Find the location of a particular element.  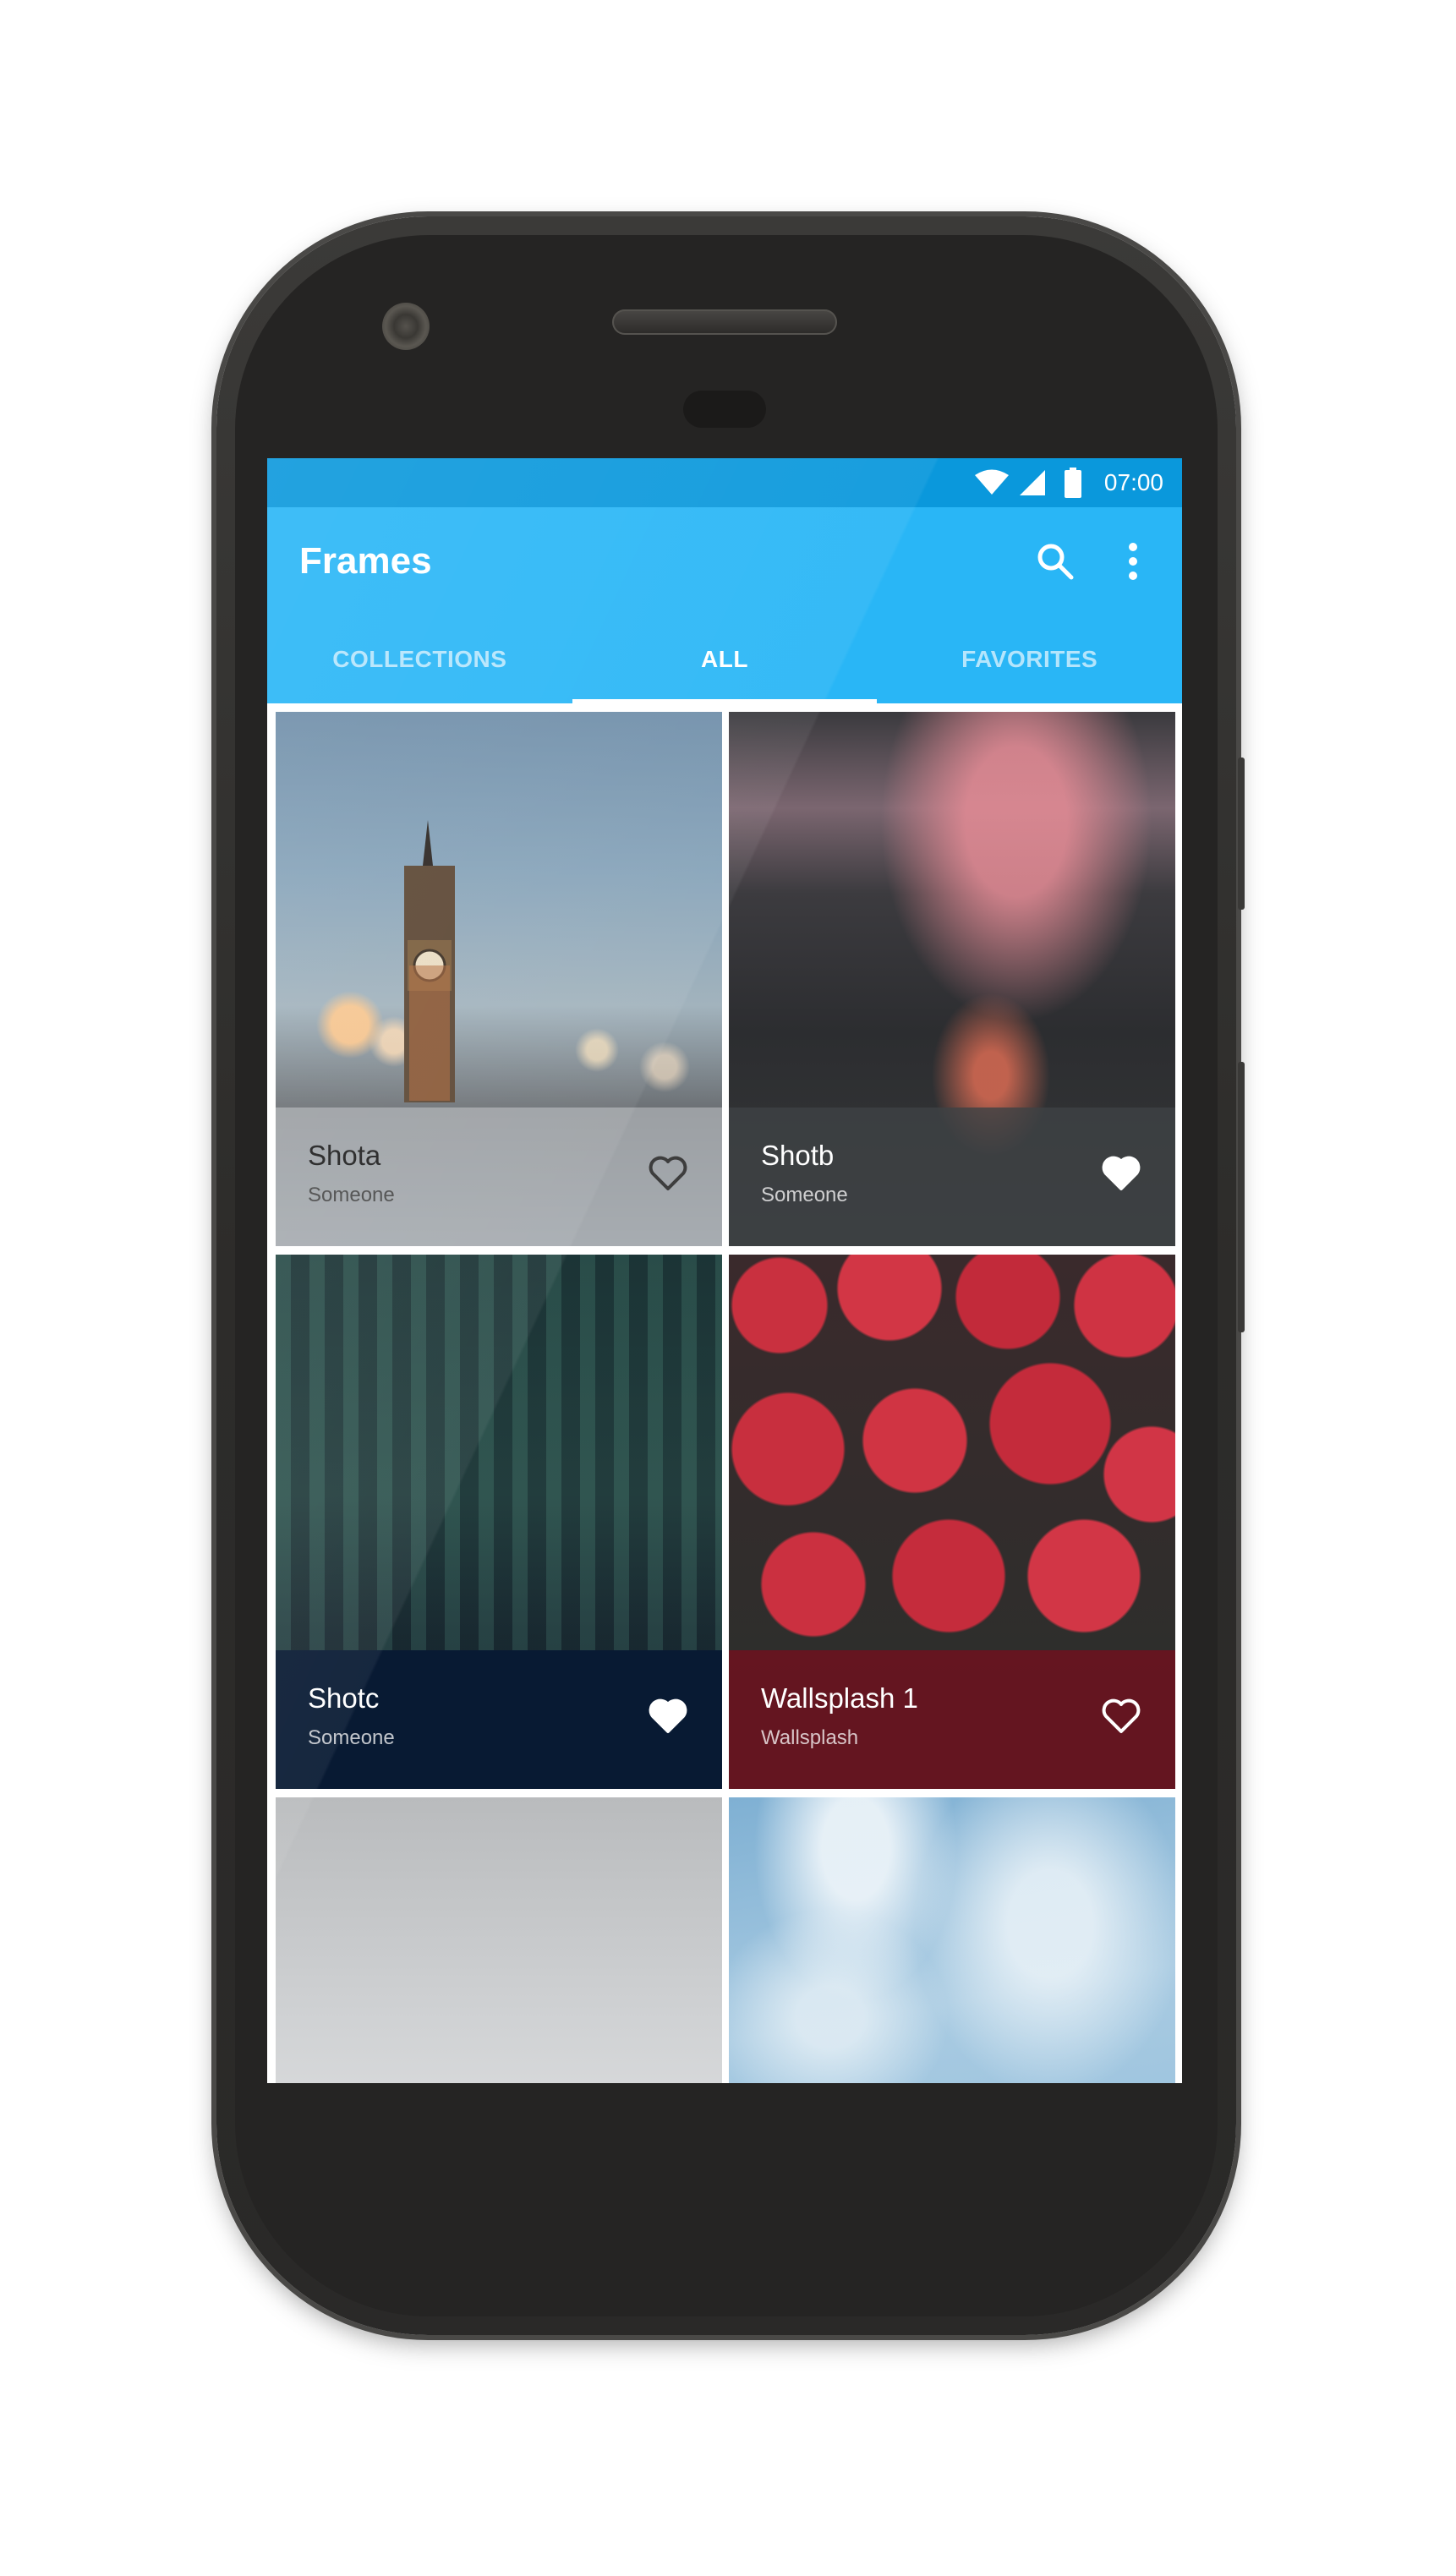

status-time: 07:00 is located at coordinates (1133, 482).